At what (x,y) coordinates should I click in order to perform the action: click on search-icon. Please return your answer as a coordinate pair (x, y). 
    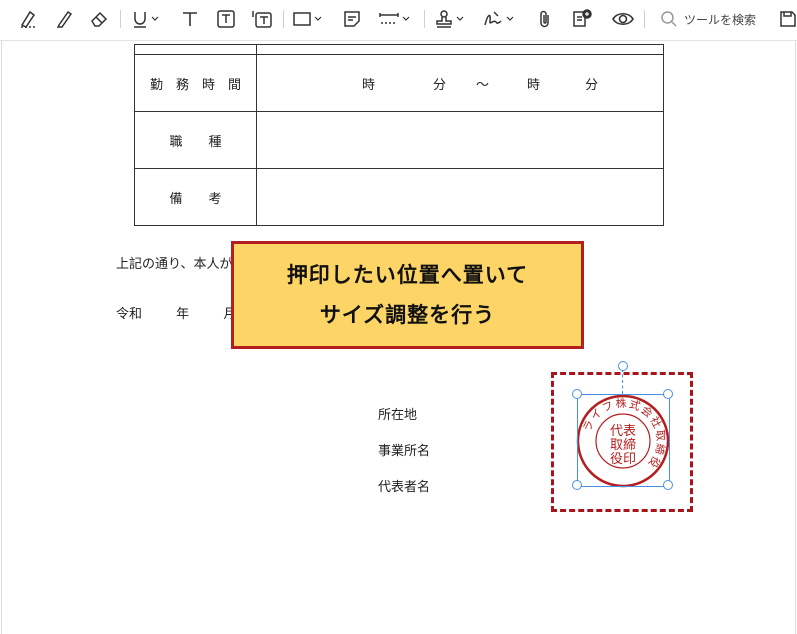
    Looking at the image, I should click on (669, 19).